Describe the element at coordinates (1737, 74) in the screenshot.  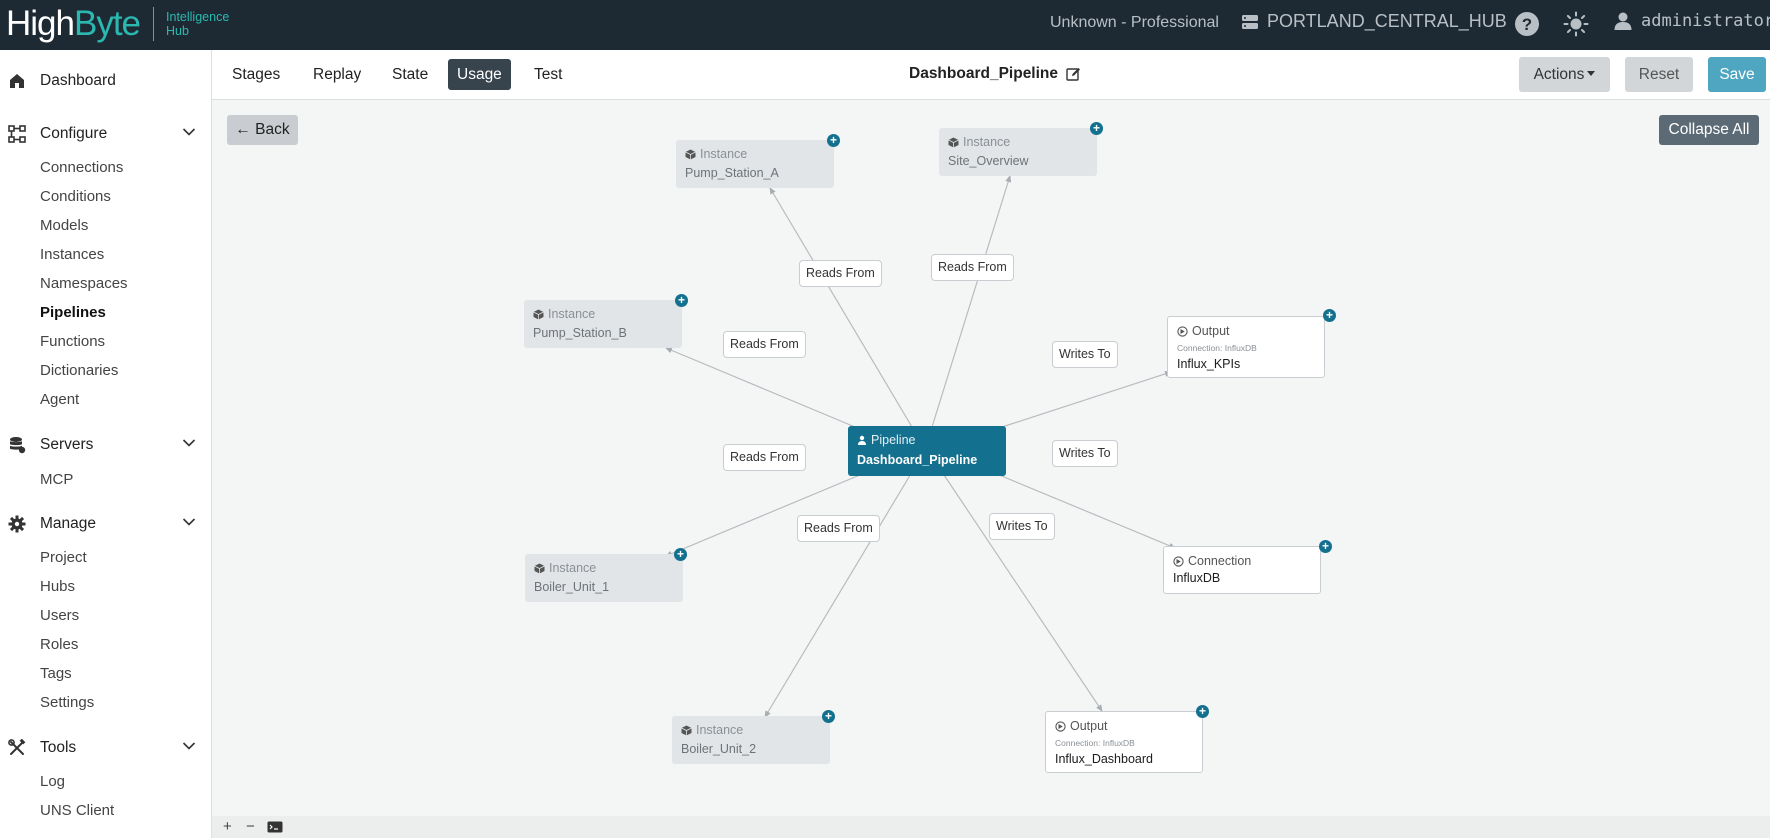
I see `save-button: Save` at that location.